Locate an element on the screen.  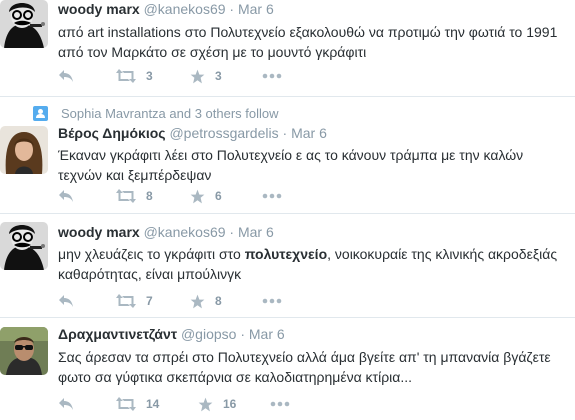
retweet-button: 14 is located at coordinates (157, 404).